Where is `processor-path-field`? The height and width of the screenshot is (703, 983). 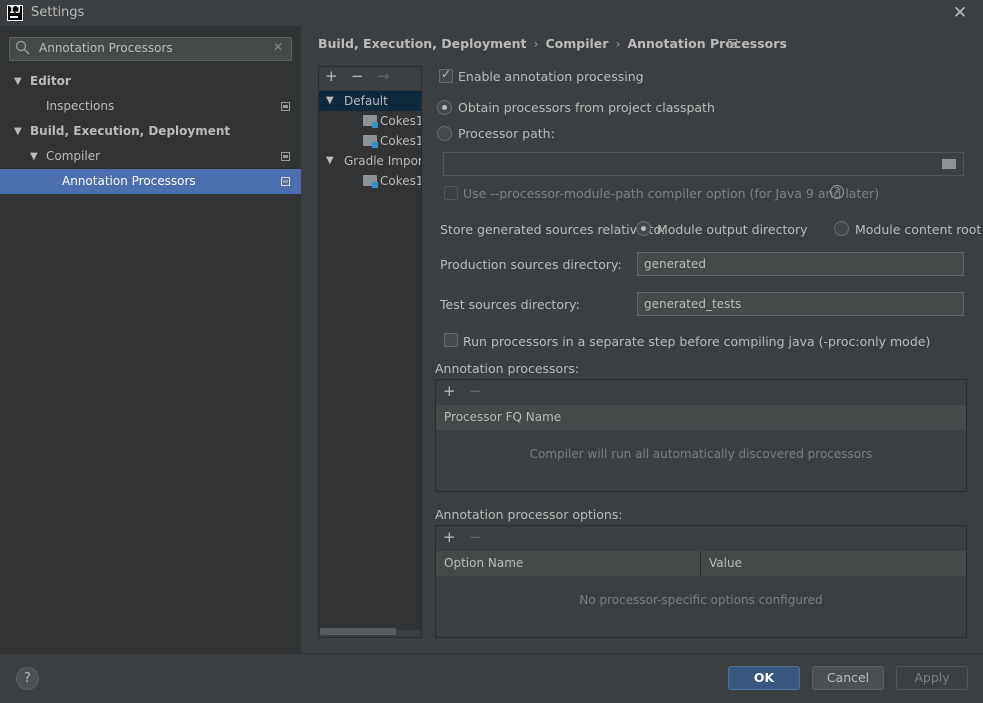
processor-path-field is located at coordinates (703, 164).